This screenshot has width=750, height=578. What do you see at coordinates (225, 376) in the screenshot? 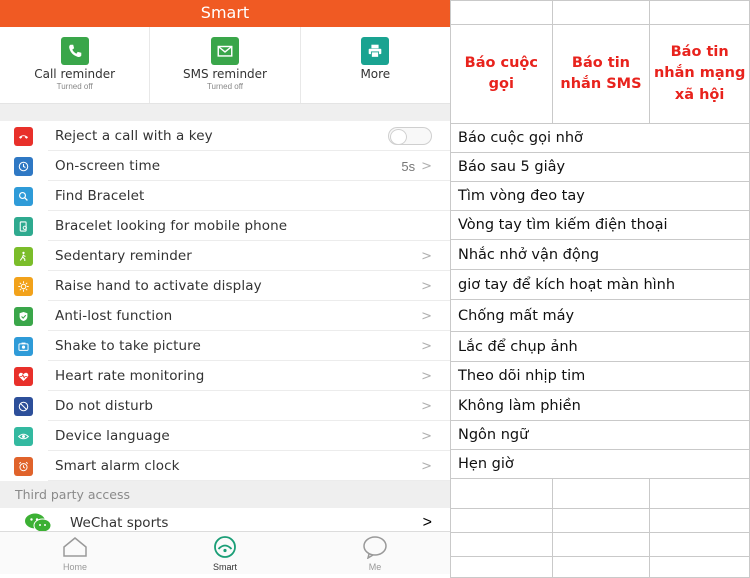
I see `heart-rate-row: Heart rate monitoring >` at bounding box center [225, 376].